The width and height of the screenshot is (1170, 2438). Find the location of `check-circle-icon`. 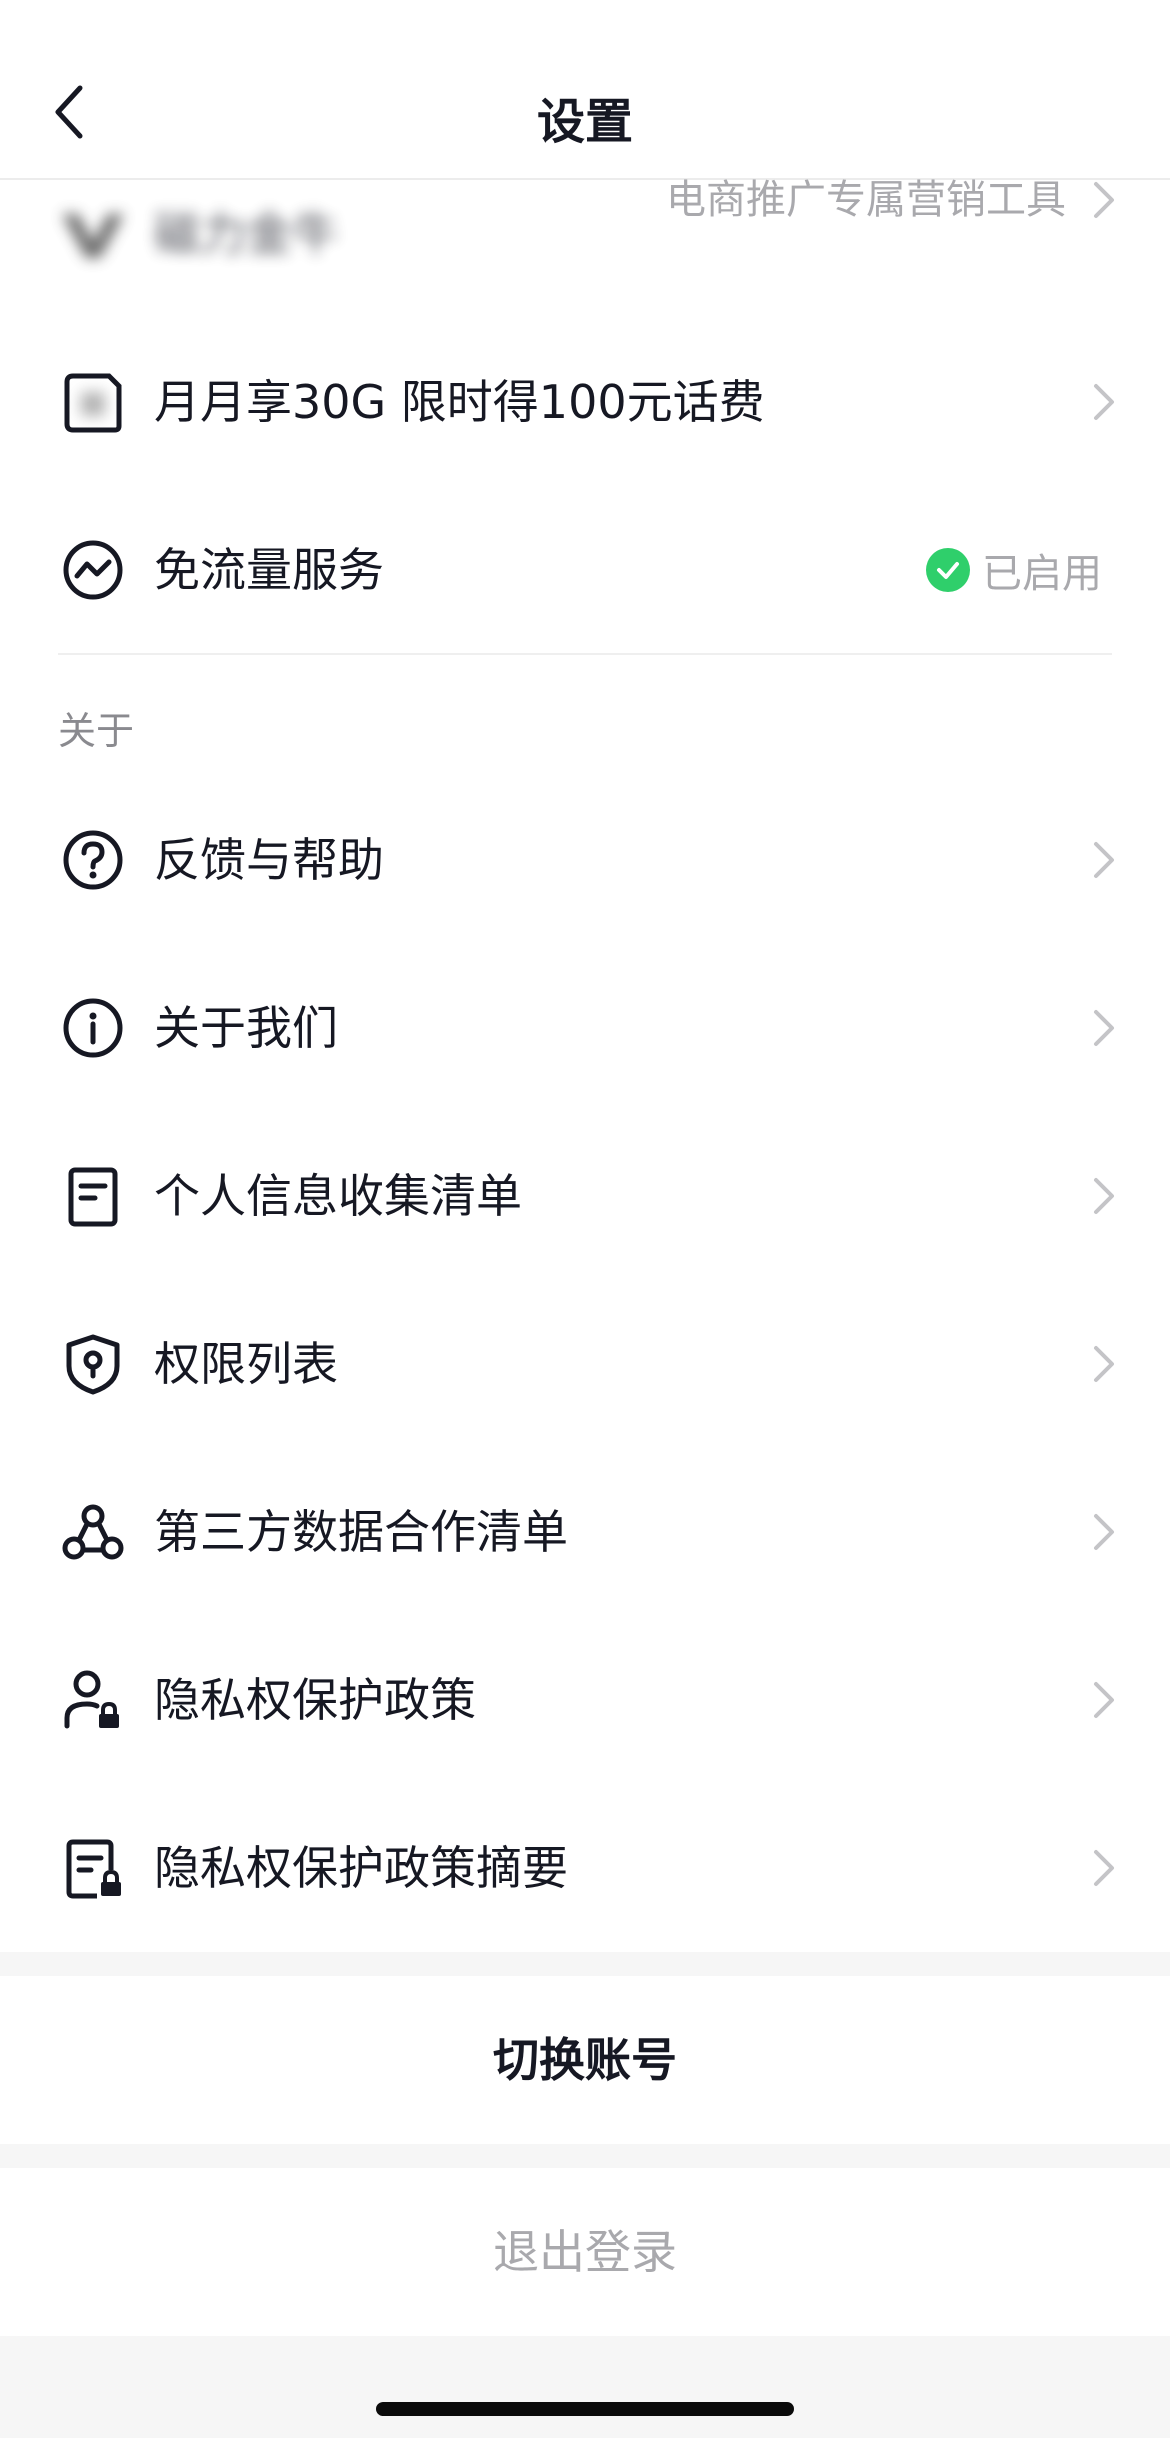

check-circle-icon is located at coordinates (948, 570).